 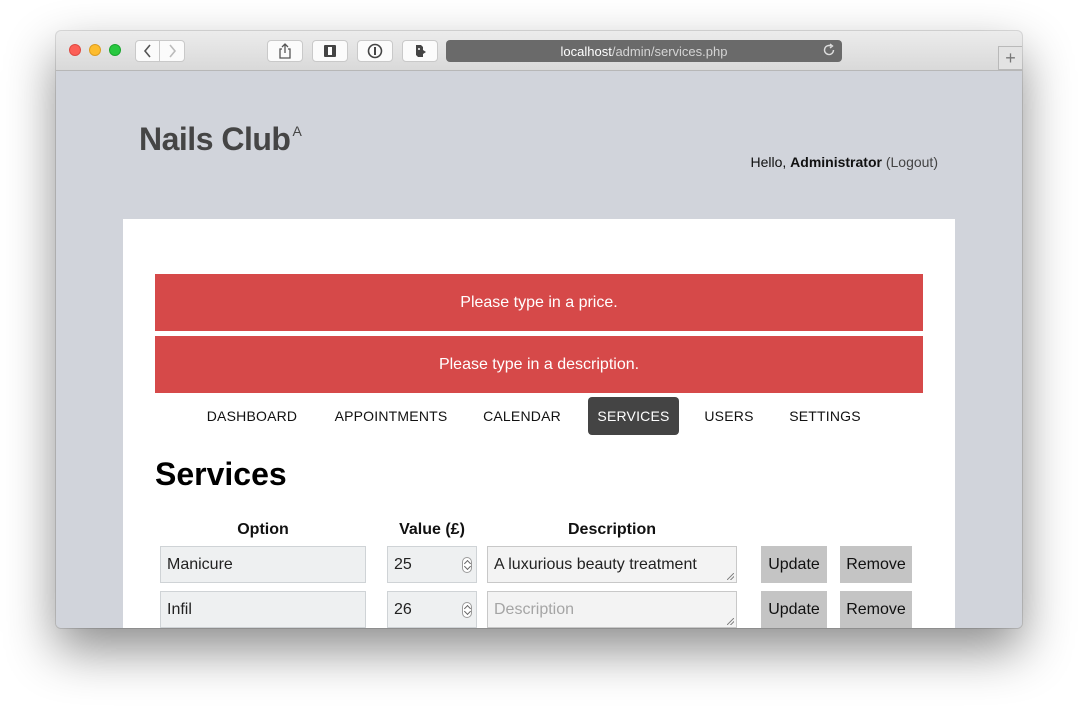 I want to click on reader-icon, so click(x=330, y=51).